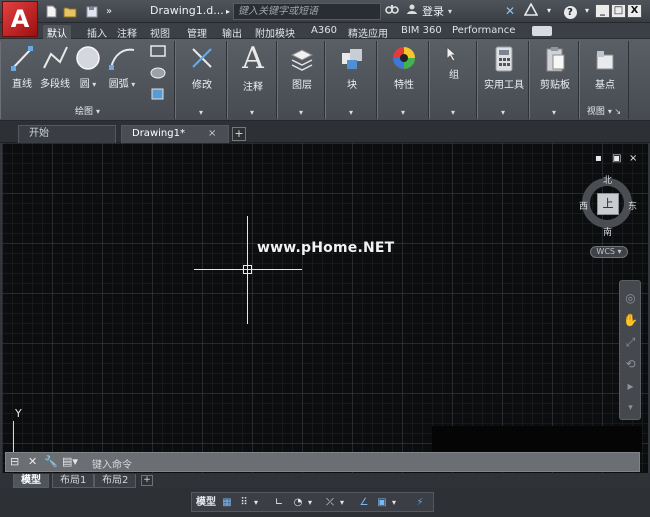 The height and width of the screenshot is (517, 650). What do you see at coordinates (608, 204) in the screenshot?
I see `viewcube-top-face: 上` at bounding box center [608, 204].